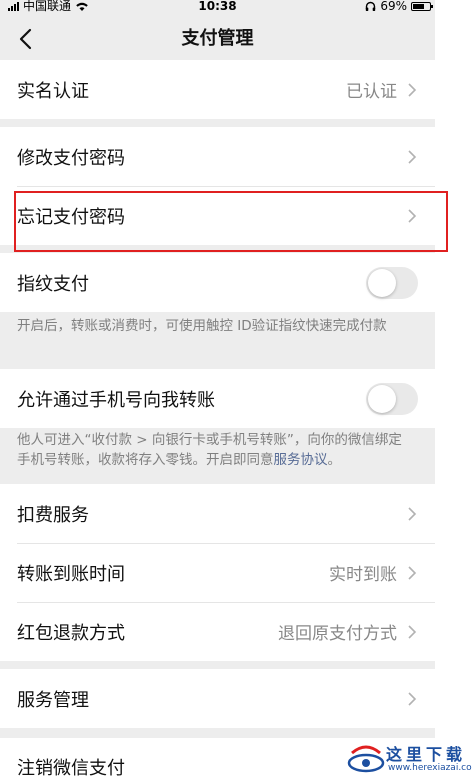 This screenshot has width=472, height=783. Describe the element at coordinates (371, 6) in the screenshot. I see `headphones-icon` at that location.